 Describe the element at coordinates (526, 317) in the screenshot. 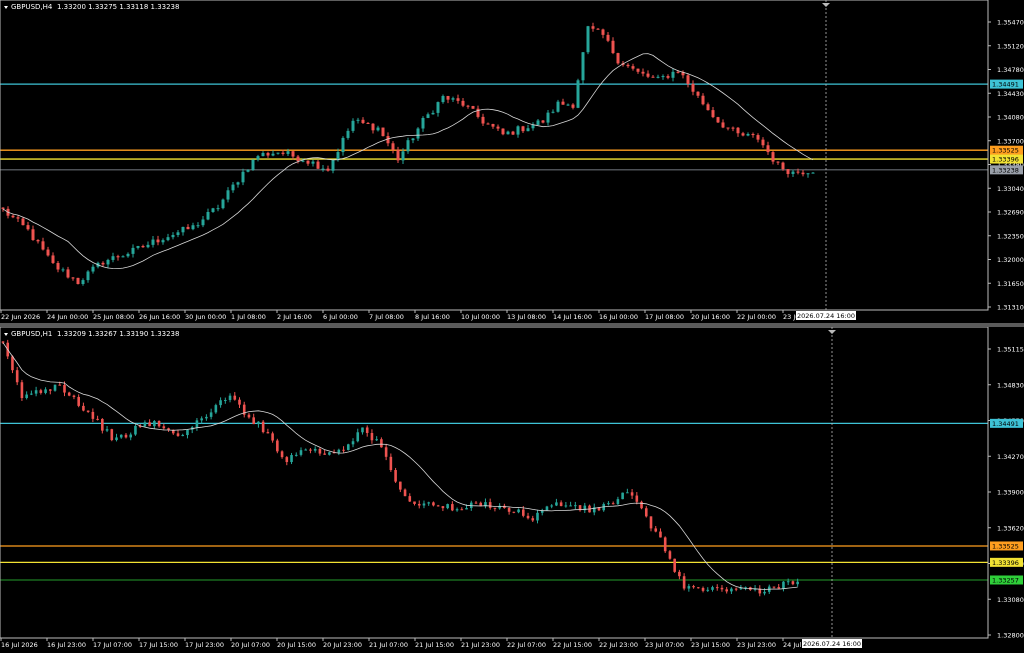

I see `time-axis-label: 13 Jul 08:00` at that location.